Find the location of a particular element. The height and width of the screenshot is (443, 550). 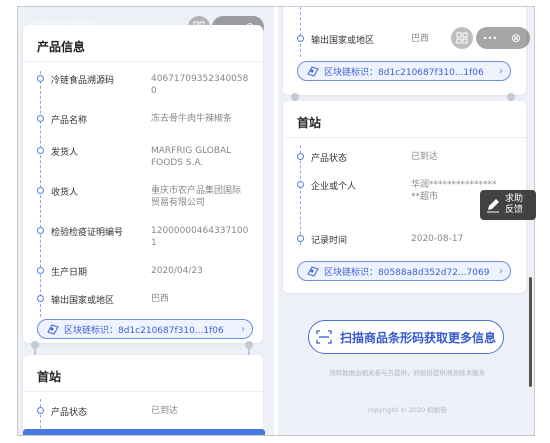

row-label-production-date: 生产日期 is located at coordinates (69, 273).